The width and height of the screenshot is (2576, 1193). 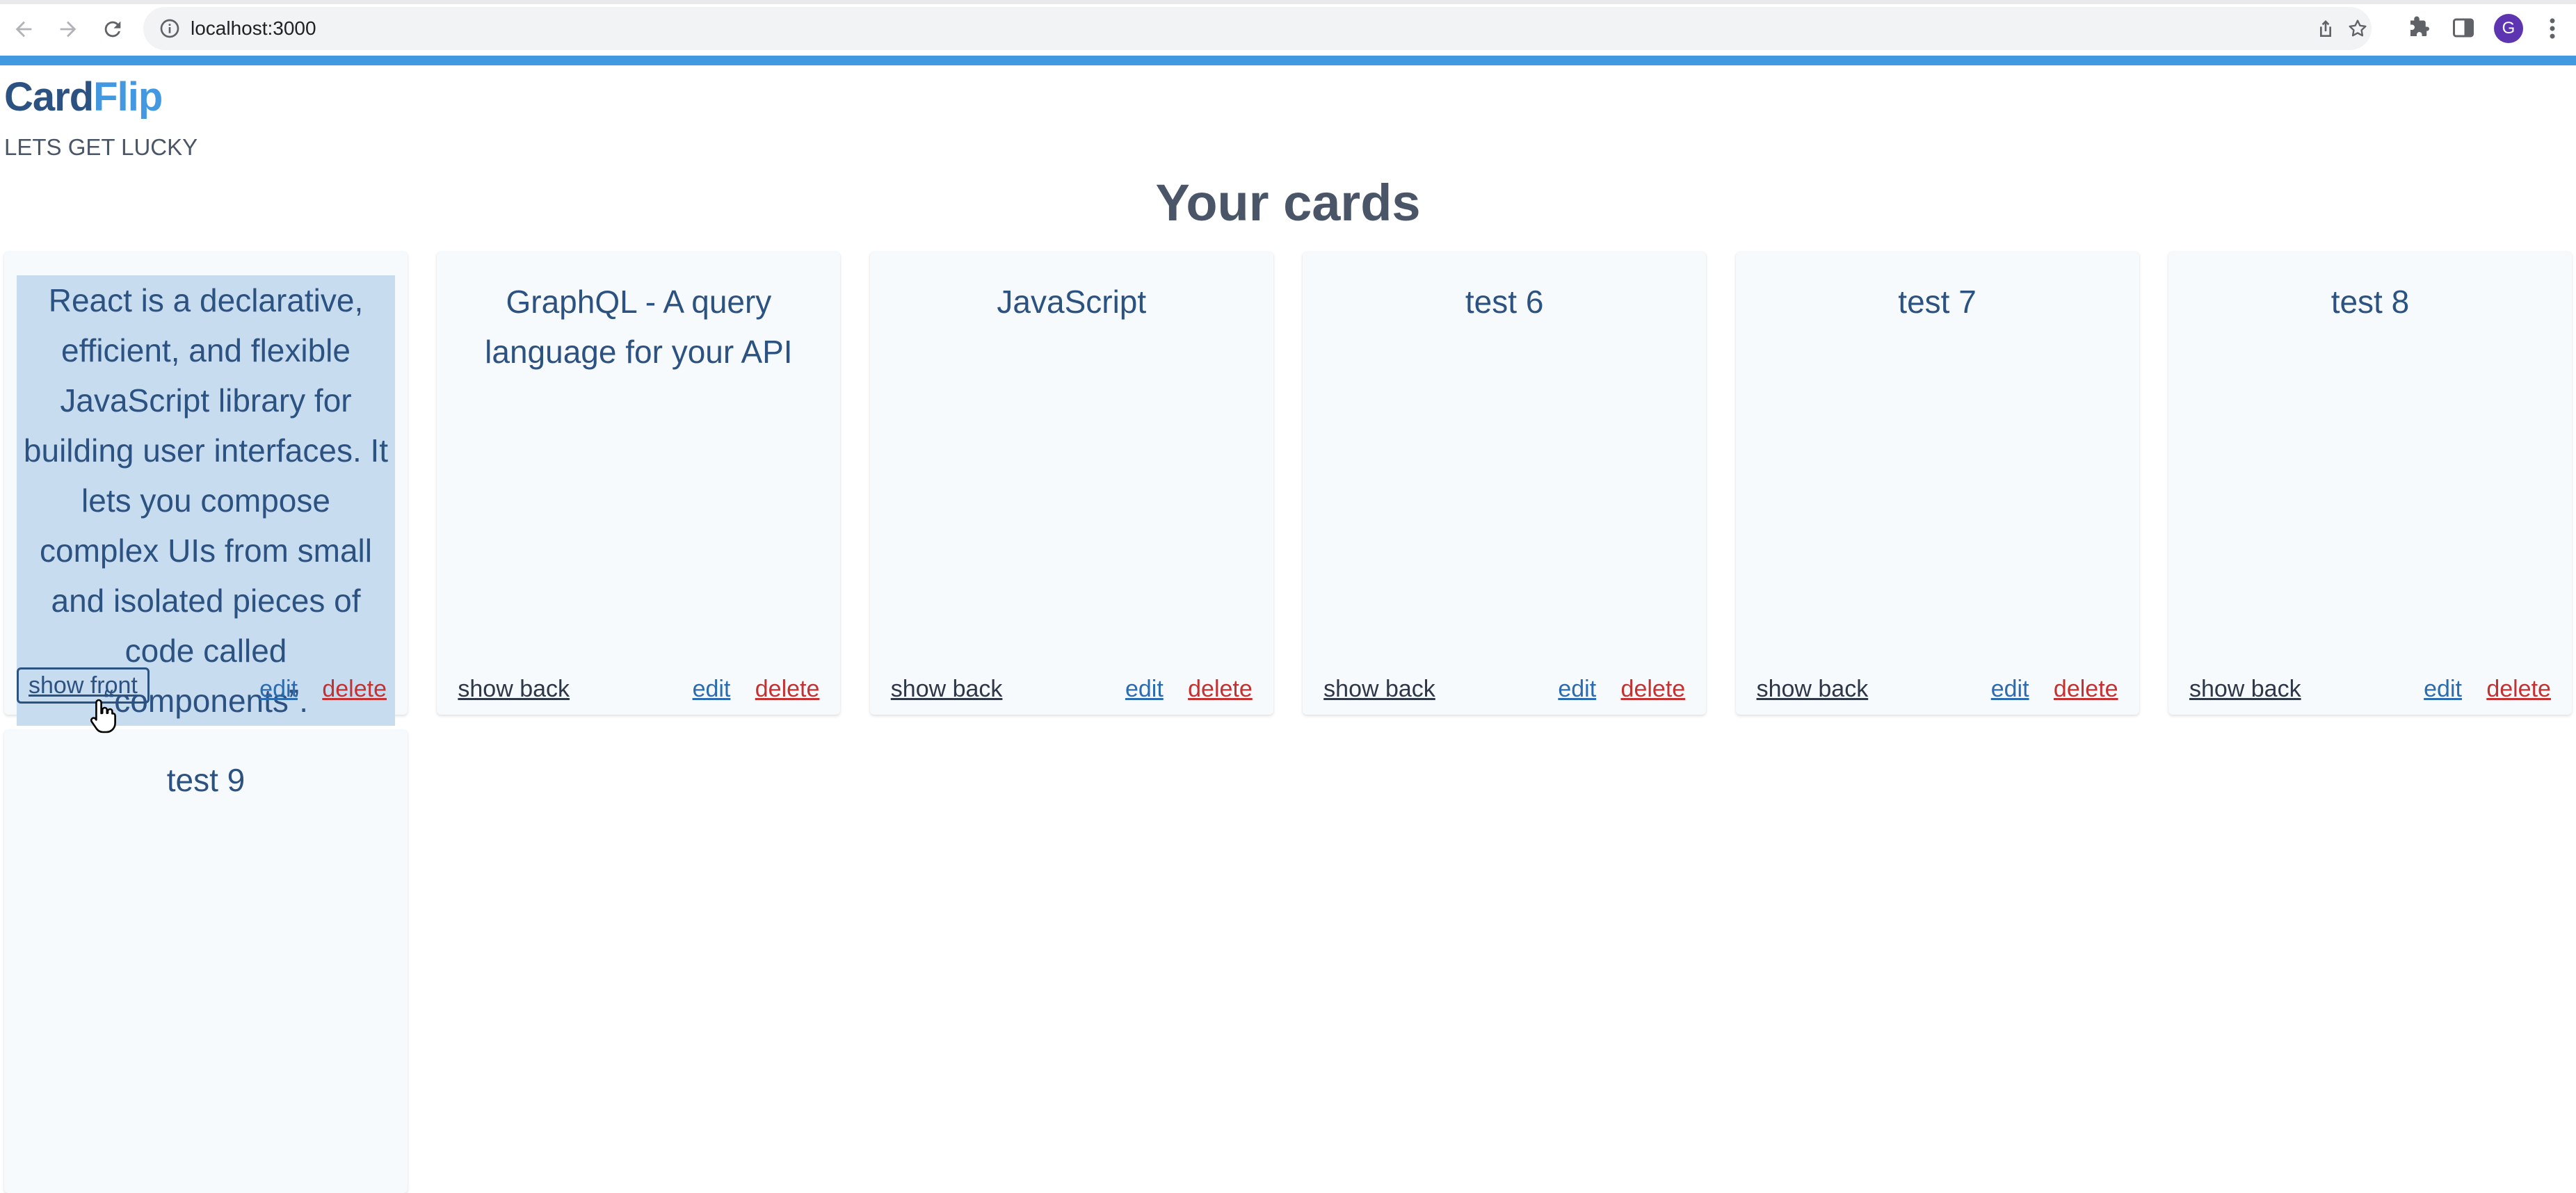 I want to click on profile-avatar: G, so click(x=2508, y=28).